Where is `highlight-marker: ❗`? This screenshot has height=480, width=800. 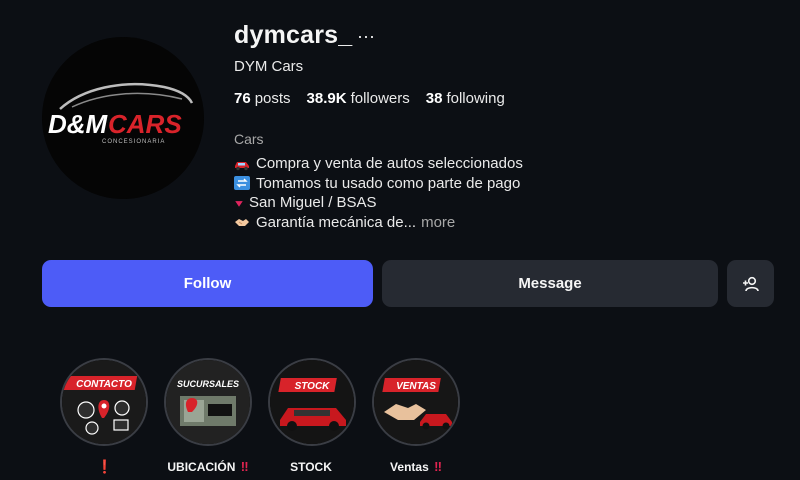
highlight-marker: ❗ is located at coordinates (105, 466).